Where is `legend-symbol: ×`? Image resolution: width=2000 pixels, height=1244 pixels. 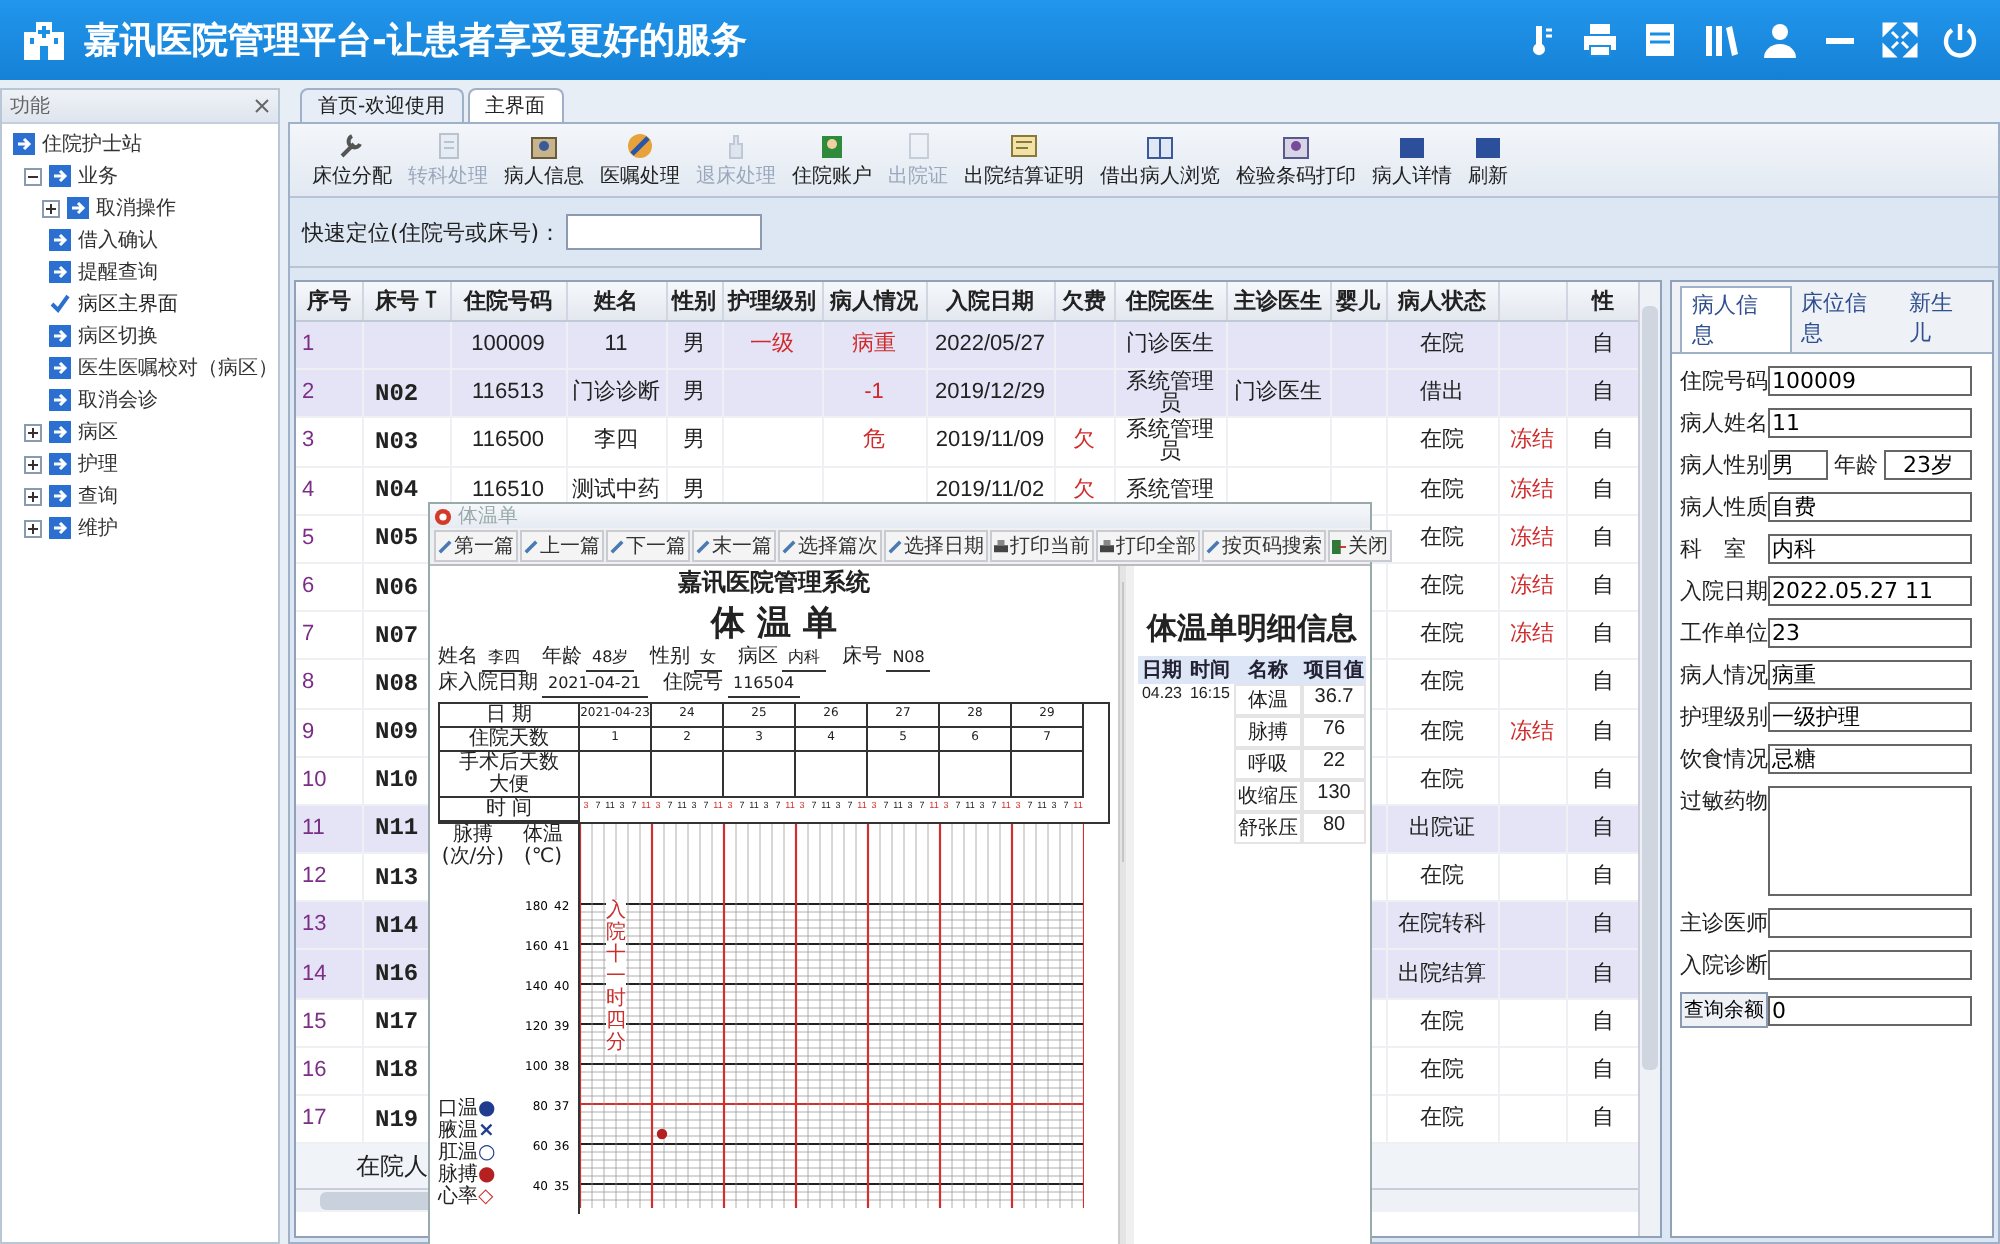
legend-symbol: × is located at coordinates (486, 1131).